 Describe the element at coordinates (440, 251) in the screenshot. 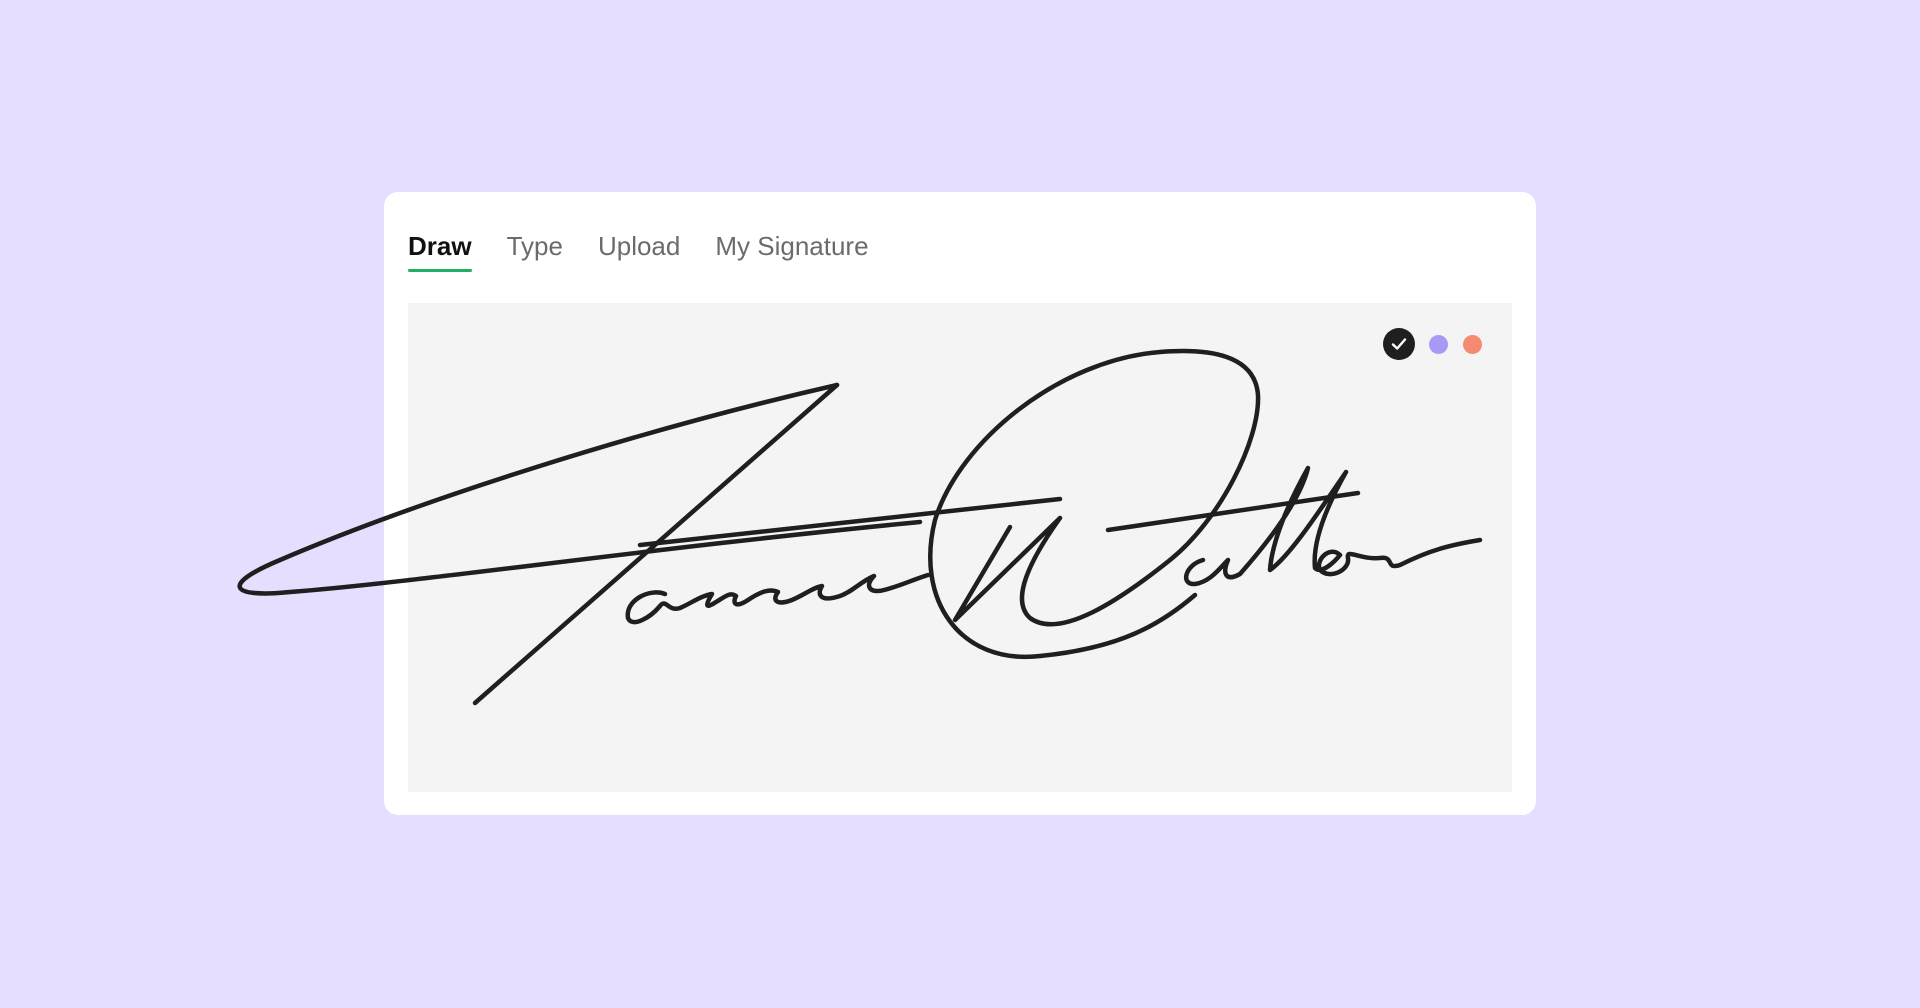

I see `tab-draw: Draw` at that location.